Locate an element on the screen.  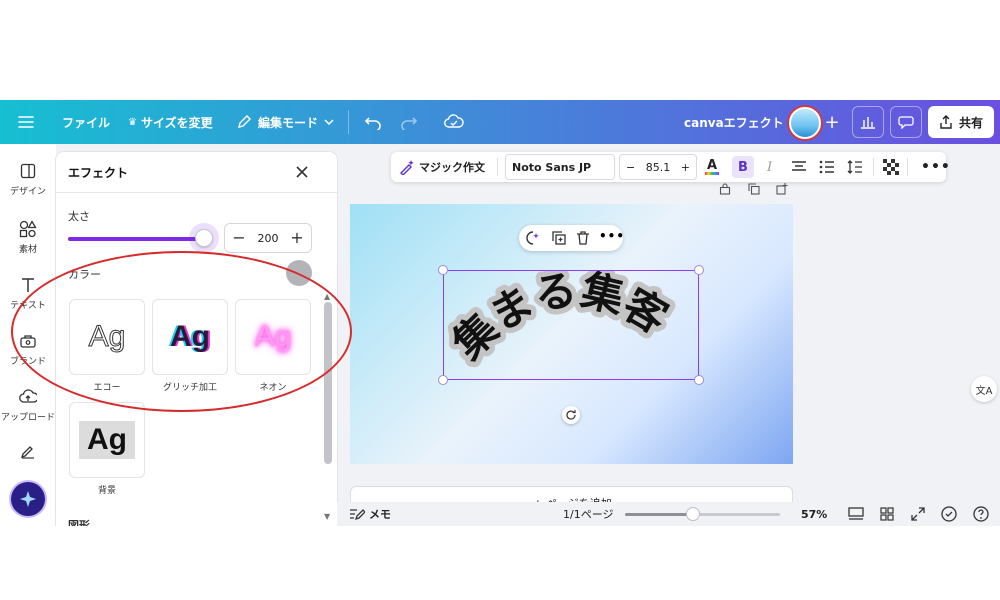
sparkle-icon is located at coordinates (28, 499).